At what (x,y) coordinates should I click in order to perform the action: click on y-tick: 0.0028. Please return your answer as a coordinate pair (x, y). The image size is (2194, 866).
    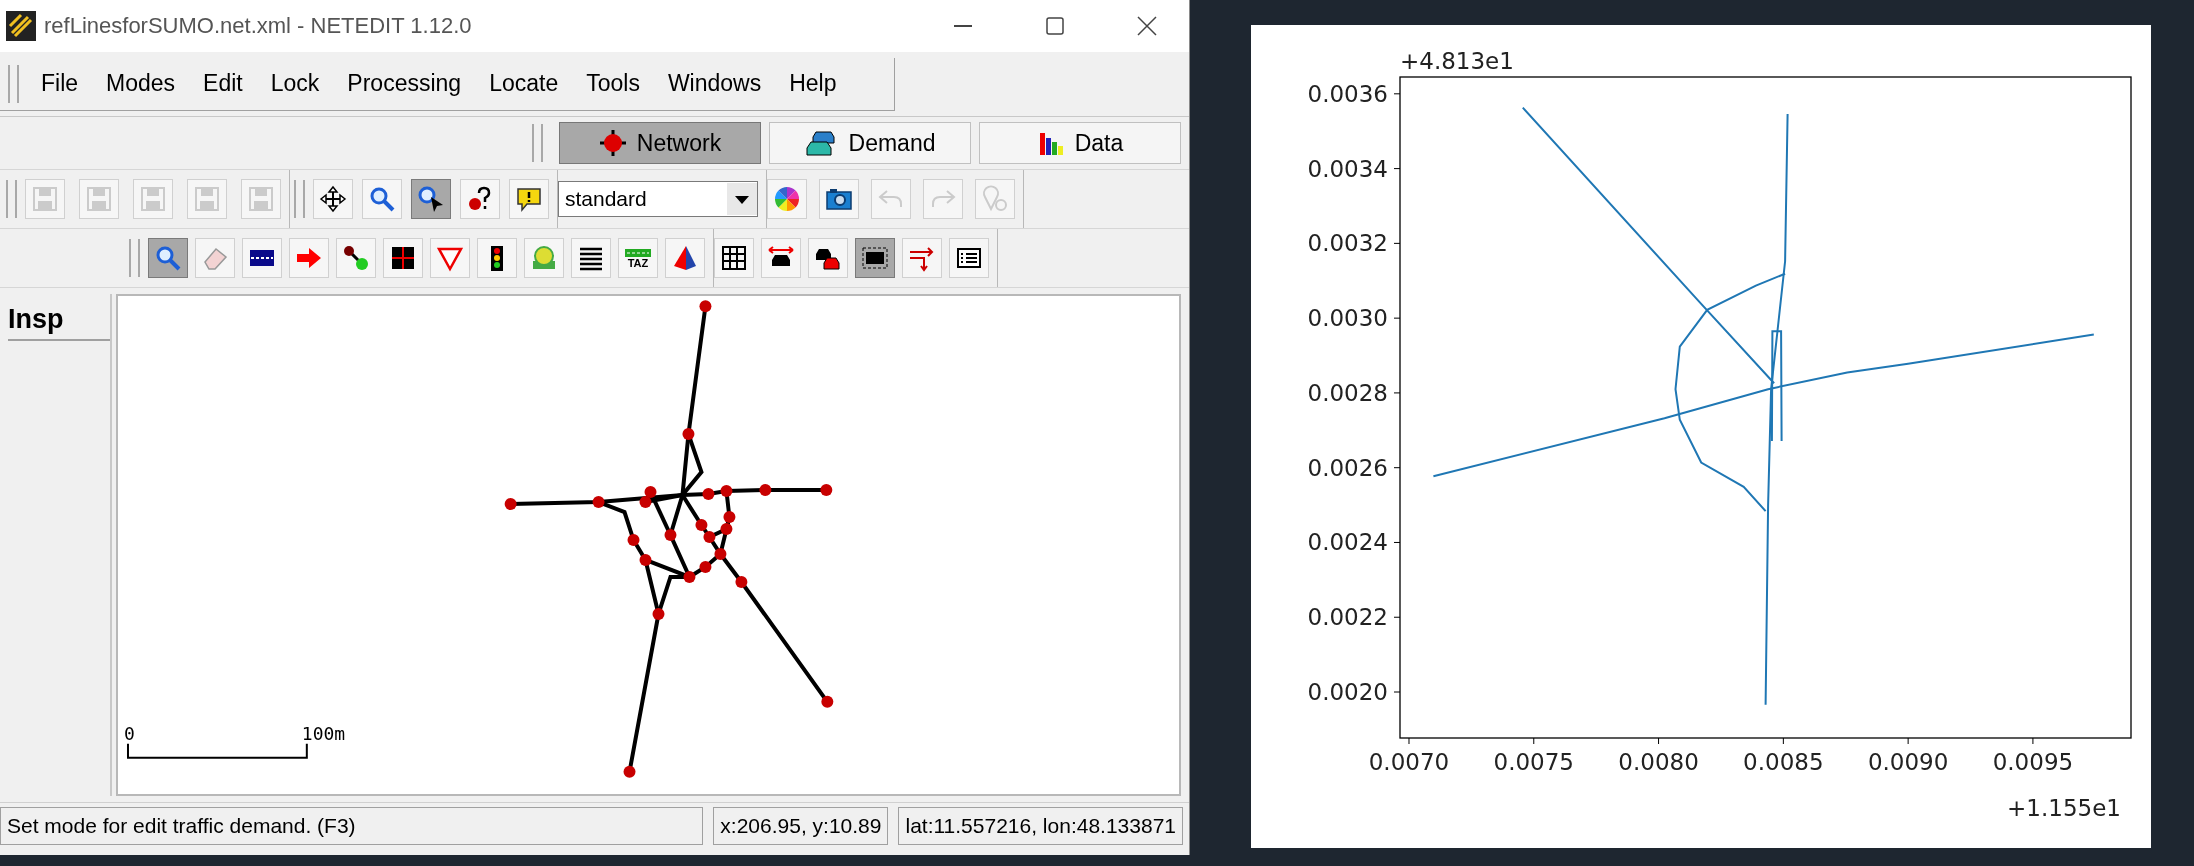
    Looking at the image, I should click on (1354, 392).